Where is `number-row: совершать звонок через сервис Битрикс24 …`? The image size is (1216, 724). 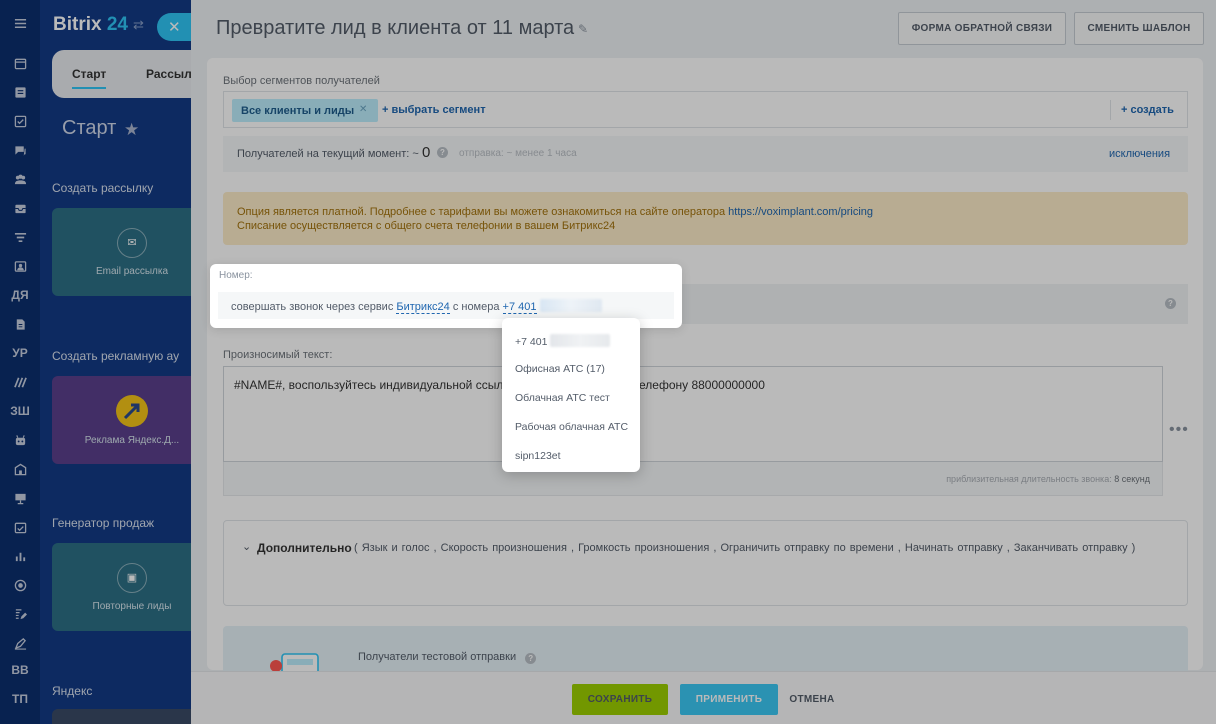
number-row: совершать звонок через сервис Битрикс24 … is located at coordinates (446, 305).